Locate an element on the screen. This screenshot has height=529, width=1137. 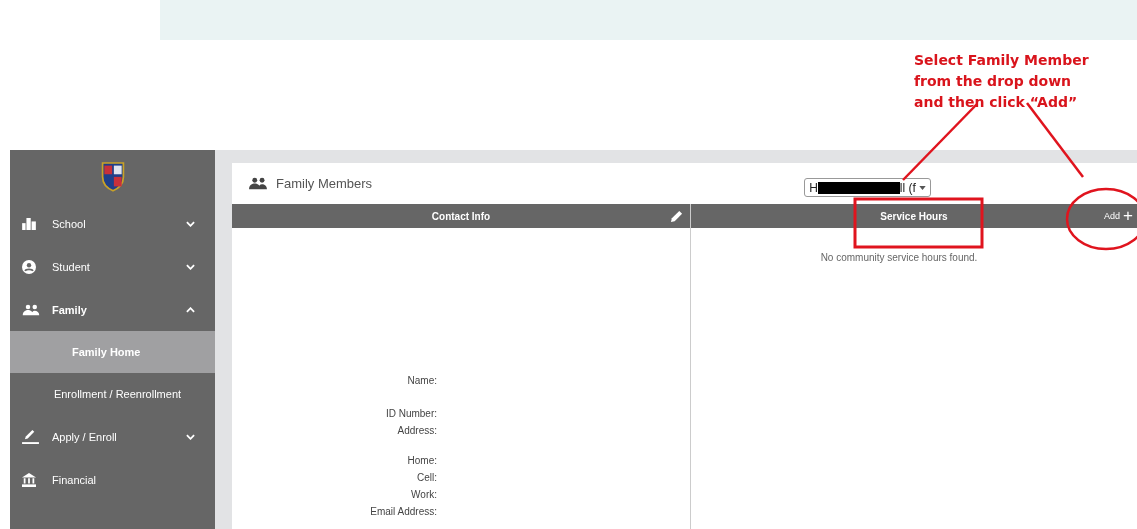
field-label: Name: is located at coordinates (422, 381).